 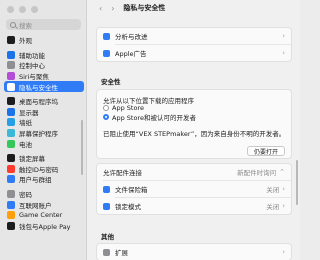 What do you see at coordinates (82, 147) in the screenshot?
I see `sidebar-scrollbar` at bounding box center [82, 147].